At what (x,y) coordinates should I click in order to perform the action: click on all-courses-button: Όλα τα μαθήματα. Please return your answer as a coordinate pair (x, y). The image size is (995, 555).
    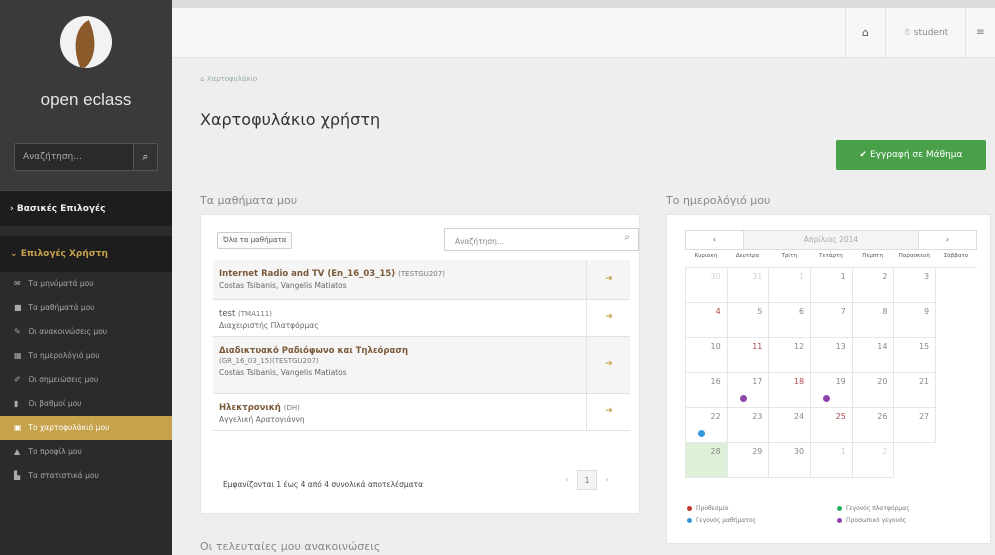
    Looking at the image, I should click on (255, 240).